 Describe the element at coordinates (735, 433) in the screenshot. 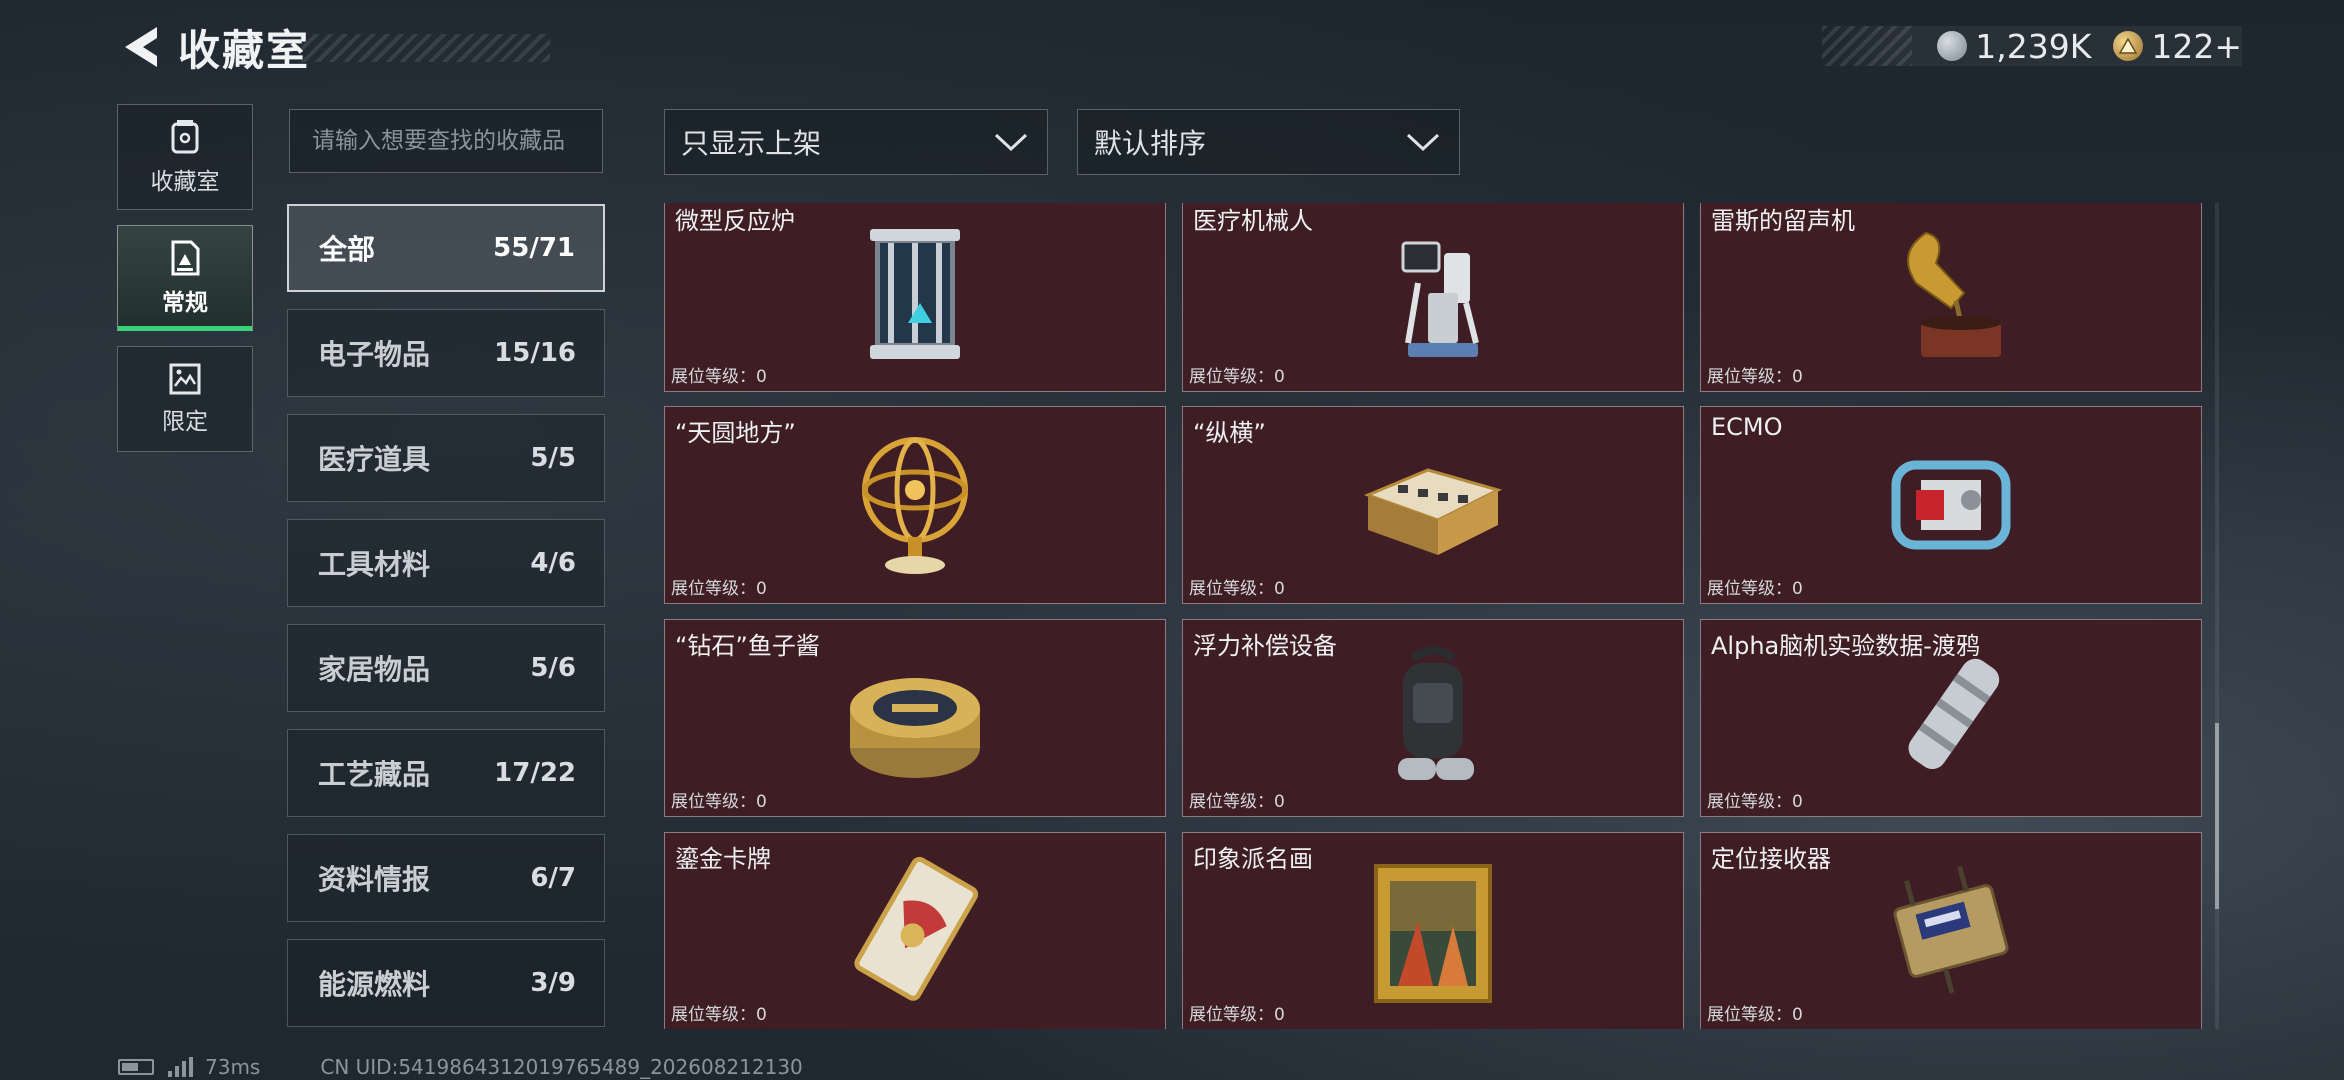

I see `item-name: “天圆地方”` at that location.